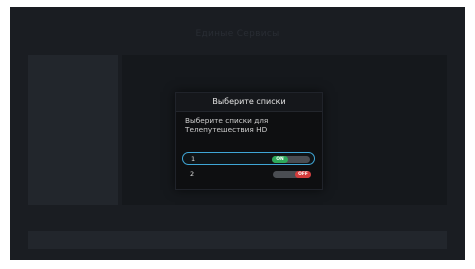 The image size is (475, 269). What do you see at coordinates (291, 159) in the screenshot?
I see `list-item-1-toggle: ON` at bounding box center [291, 159].